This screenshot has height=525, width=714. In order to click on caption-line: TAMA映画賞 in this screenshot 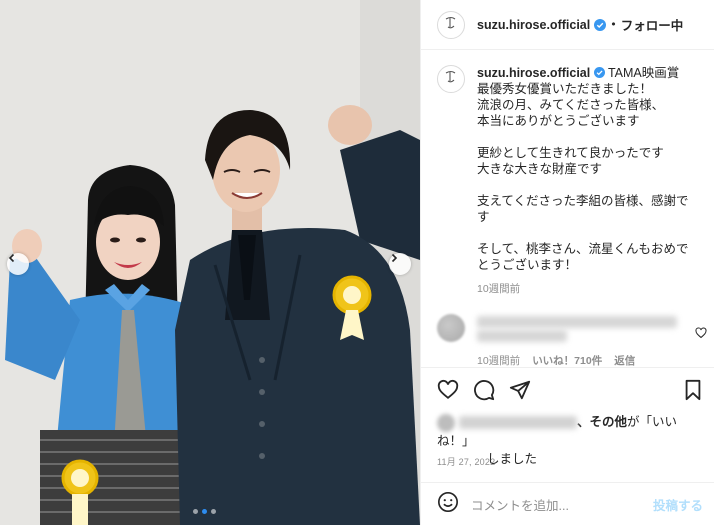, I will do `click(643, 73)`.